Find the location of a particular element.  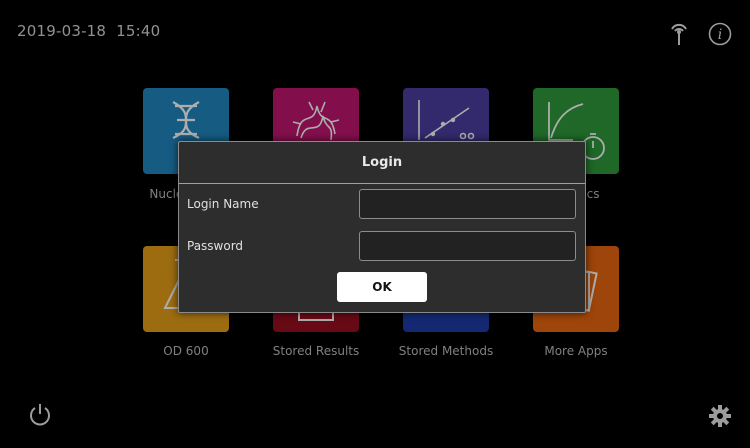

status-bar: 2019-03-18 15:40 i is located at coordinates (375, 30).